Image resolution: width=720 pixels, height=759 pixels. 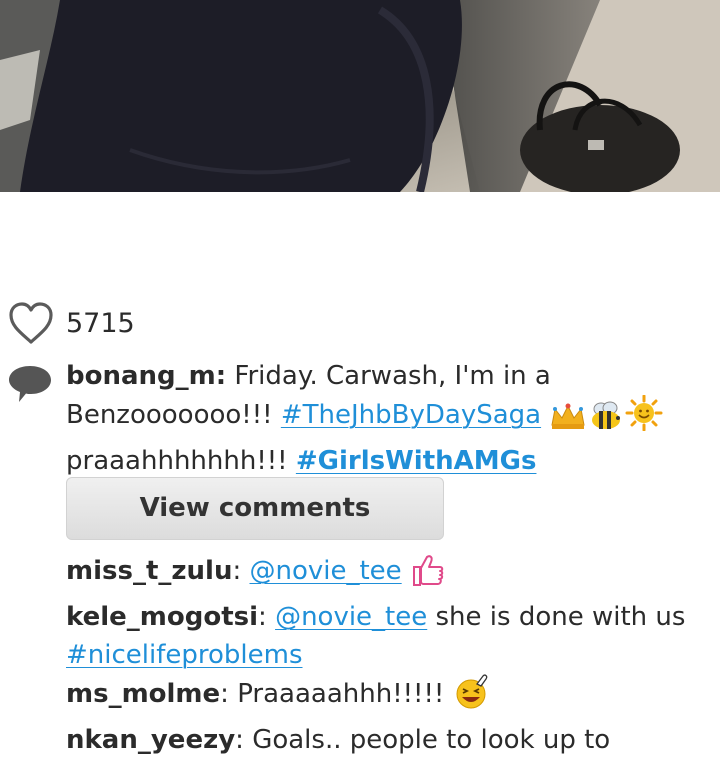 I want to click on comment-item: ms_molme: Praaaaahhh!!!!!, so click(x=391, y=697).